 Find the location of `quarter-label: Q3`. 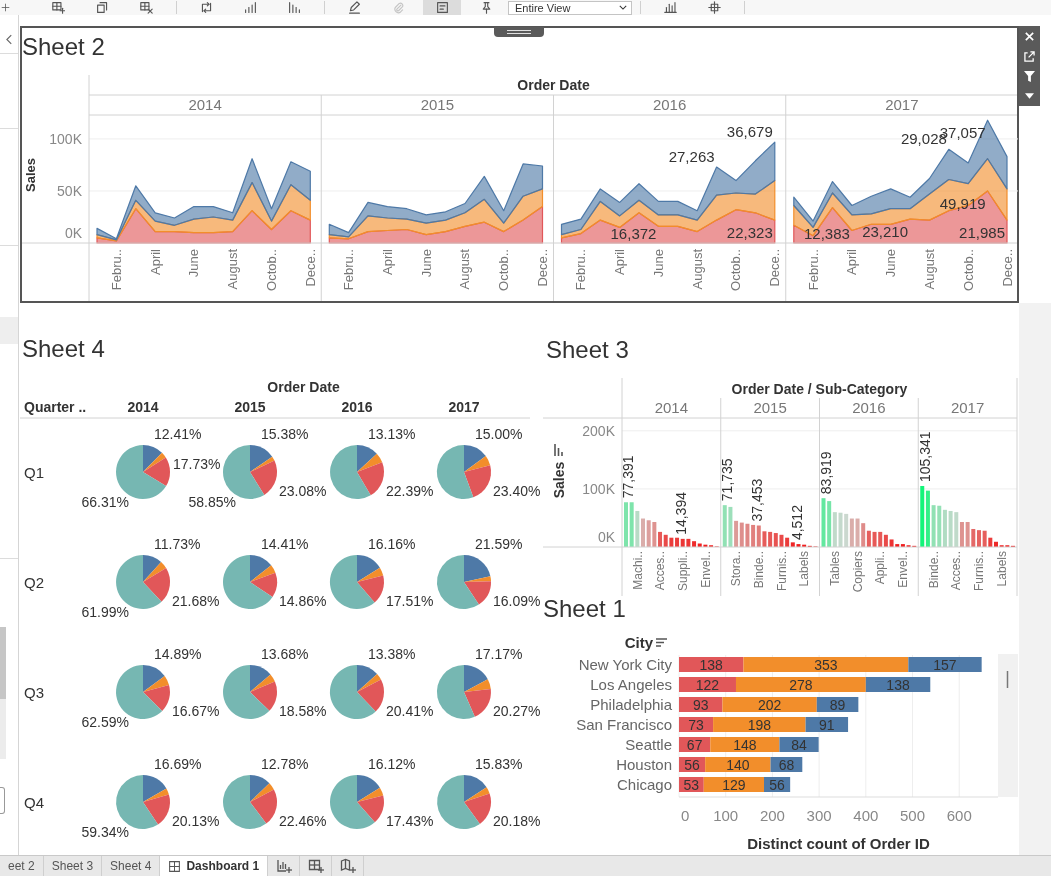

quarter-label: Q3 is located at coordinates (34, 692).